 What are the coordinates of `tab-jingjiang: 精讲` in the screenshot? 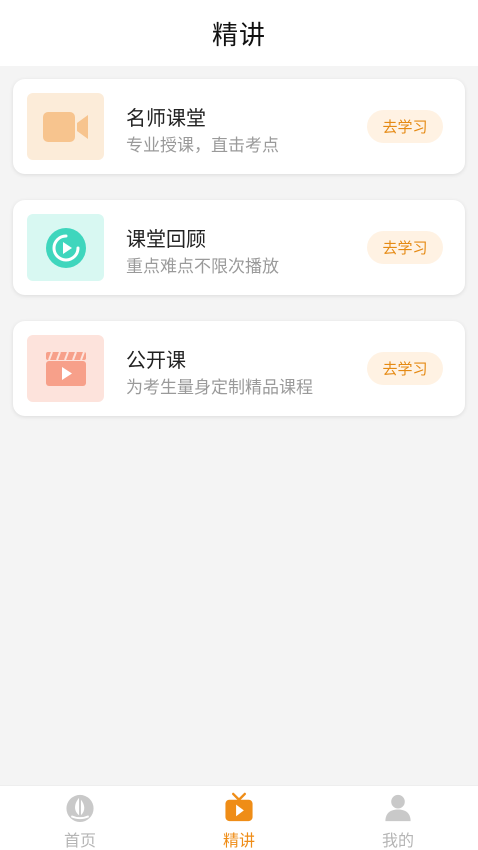 It's located at (239, 818).